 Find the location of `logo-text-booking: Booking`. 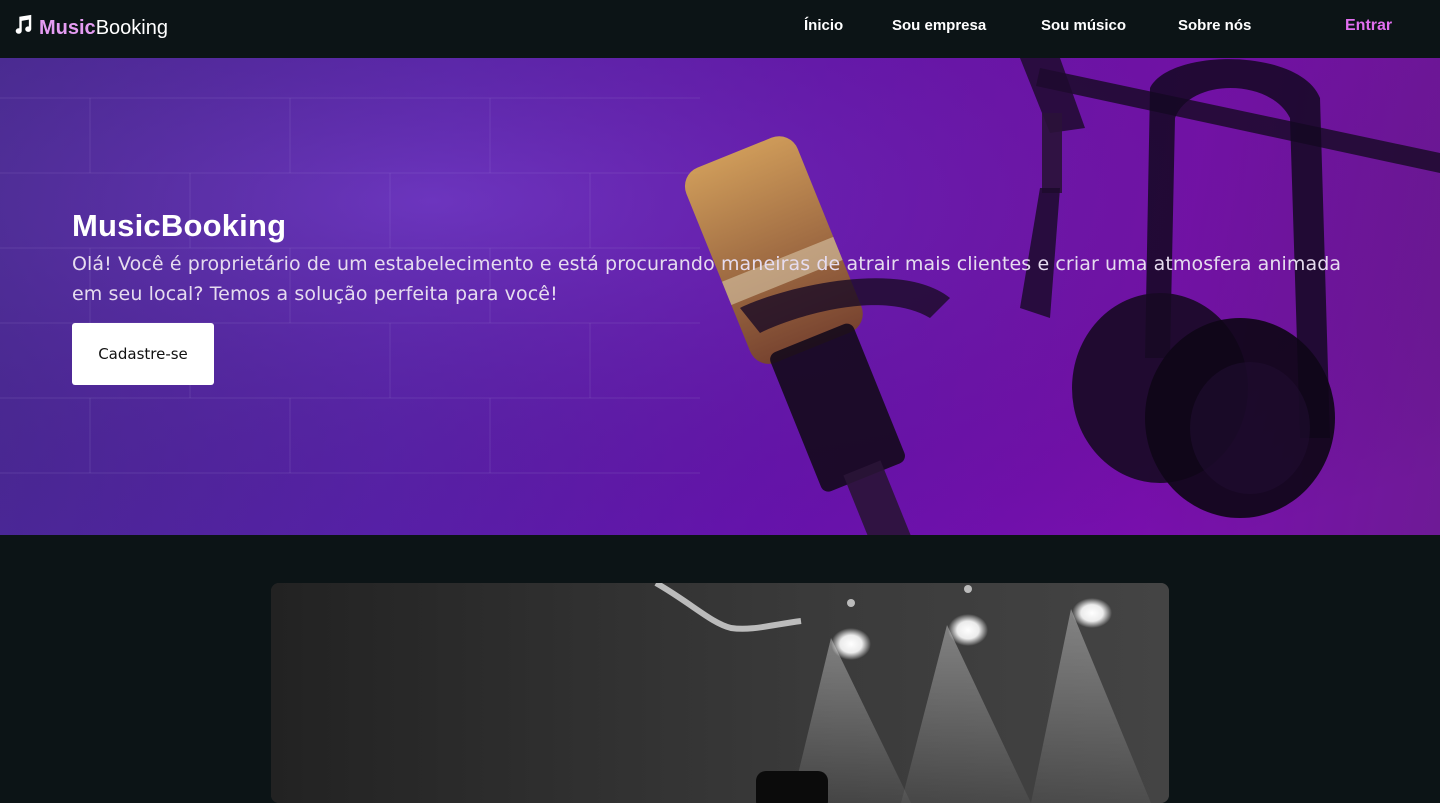

logo-text-booking: Booking is located at coordinates (131, 27).